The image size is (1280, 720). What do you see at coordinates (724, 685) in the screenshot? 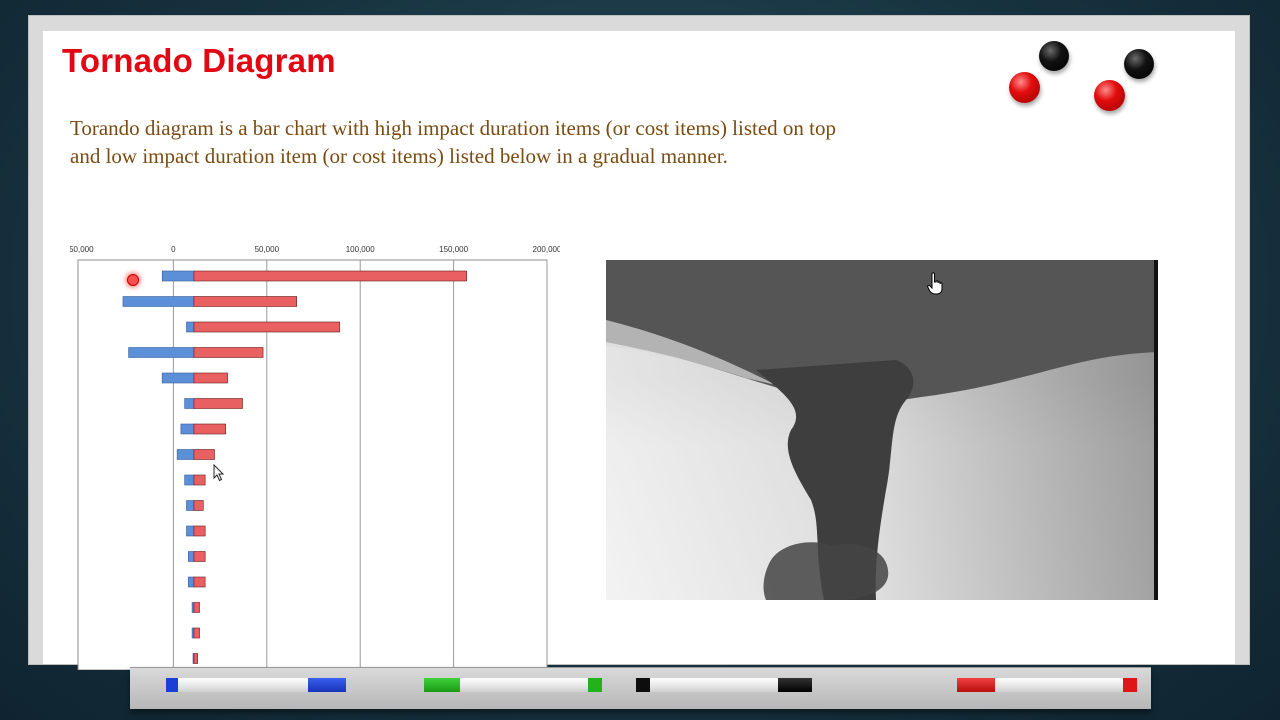
I see `black-marker` at bounding box center [724, 685].